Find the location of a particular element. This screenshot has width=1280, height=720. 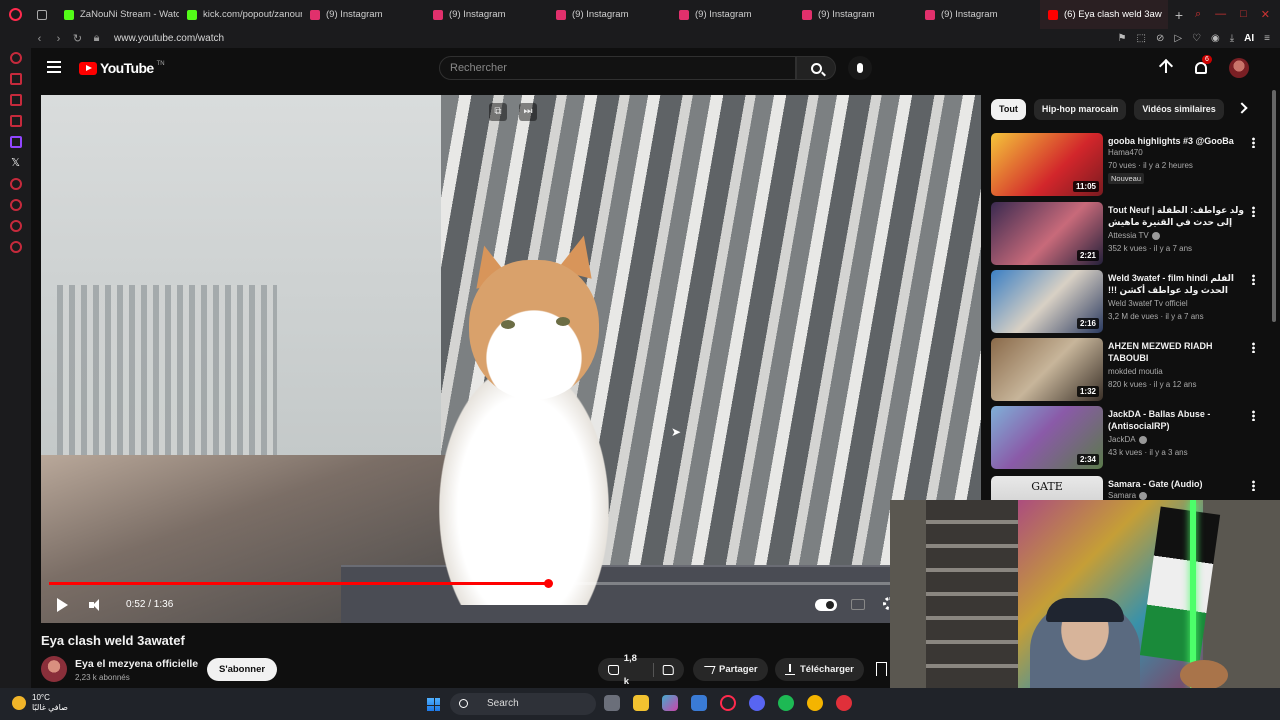

like-count: 1,8 k is located at coordinates (634, 670).